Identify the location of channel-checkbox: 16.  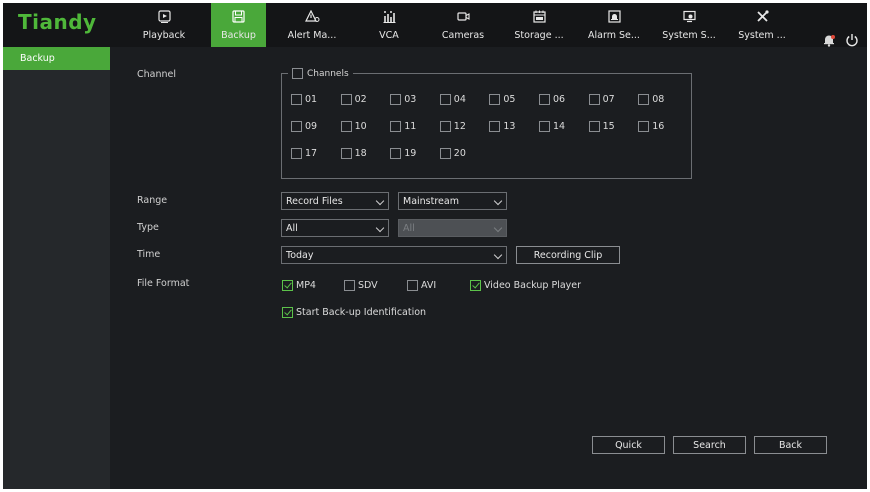
(651, 126).